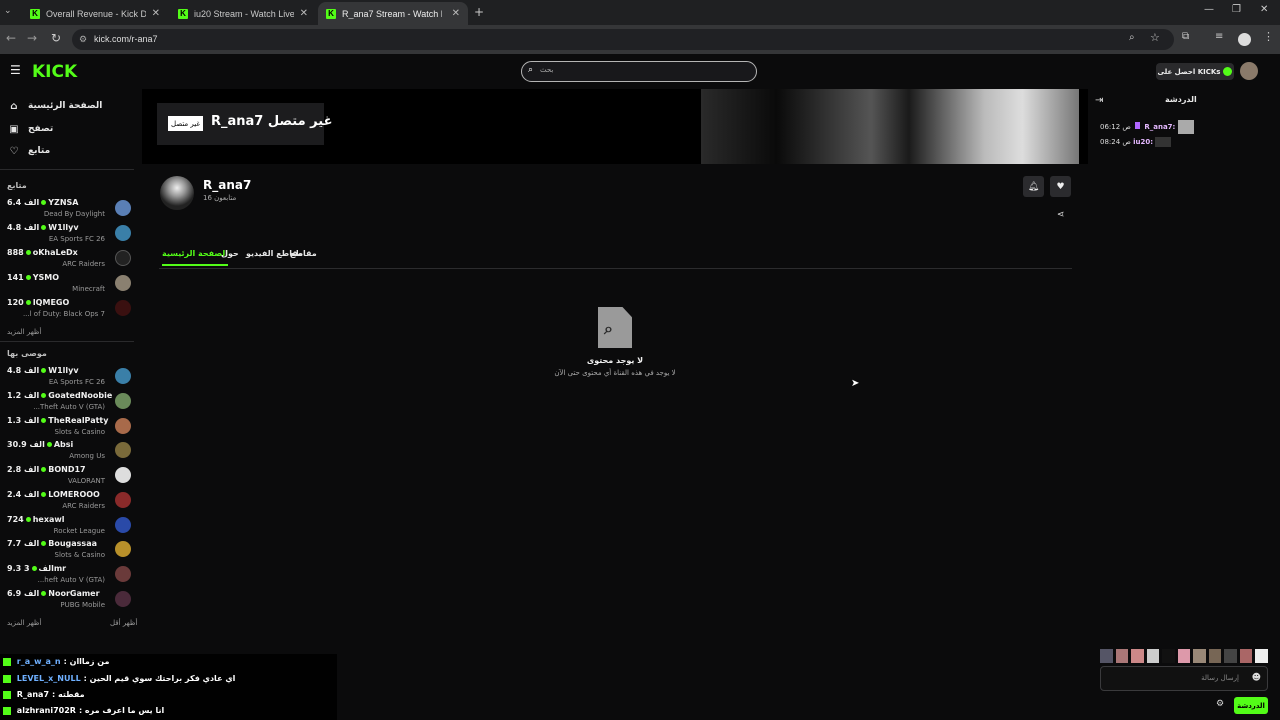 Image resolution: width=1280 pixels, height=720 pixels. What do you see at coordinates (70, 576) in the screenshot?
I see `sidebar-channel: 9.3 الف3mr ...heft Auto V (GTA)` at bounding box center [70, 576].